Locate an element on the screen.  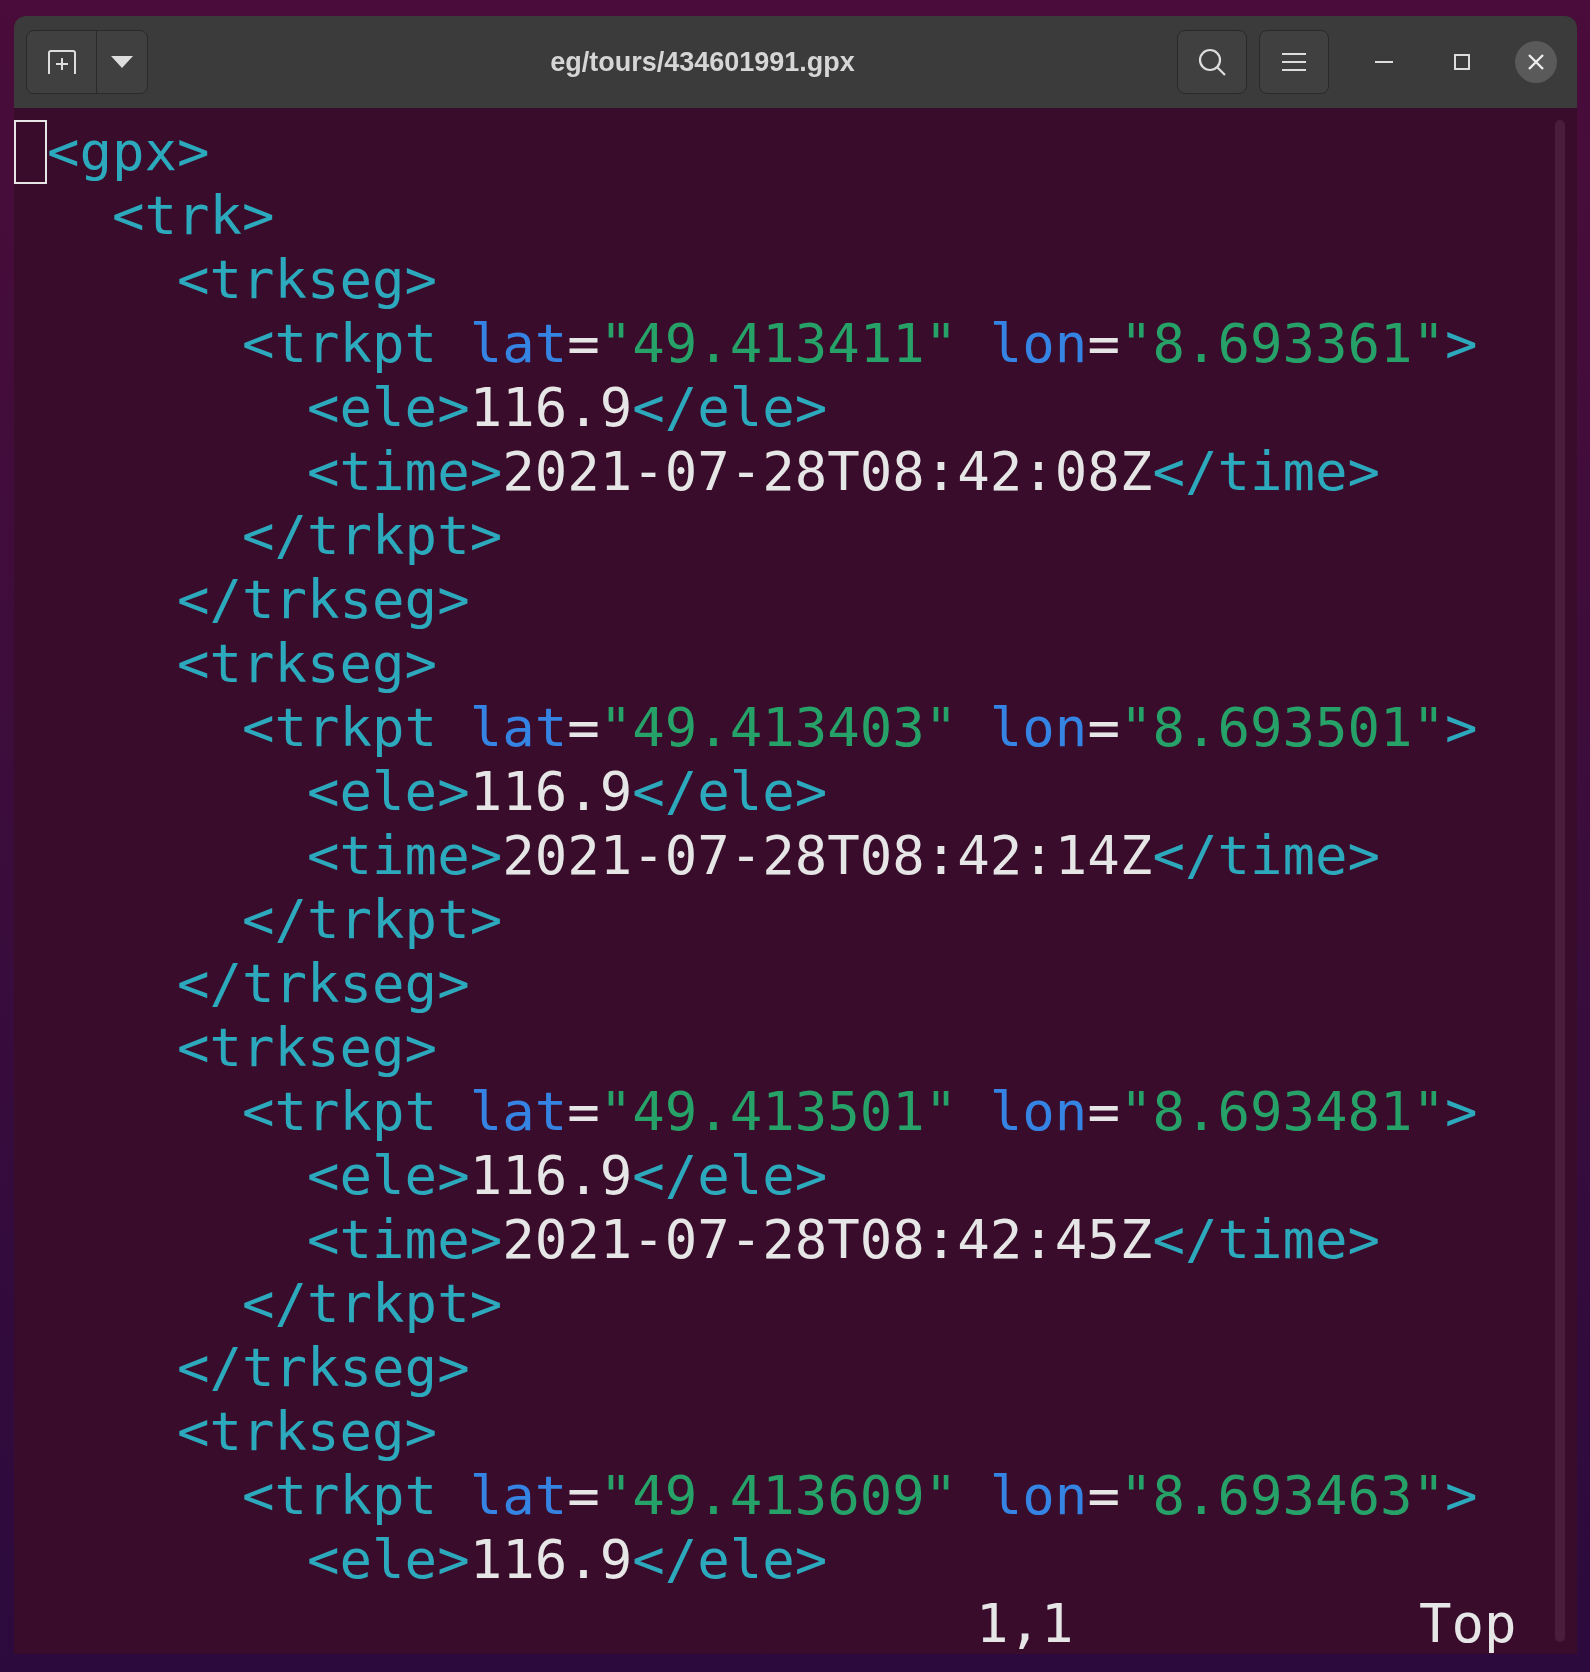
caret-icon is located at coordinates (122, 62).